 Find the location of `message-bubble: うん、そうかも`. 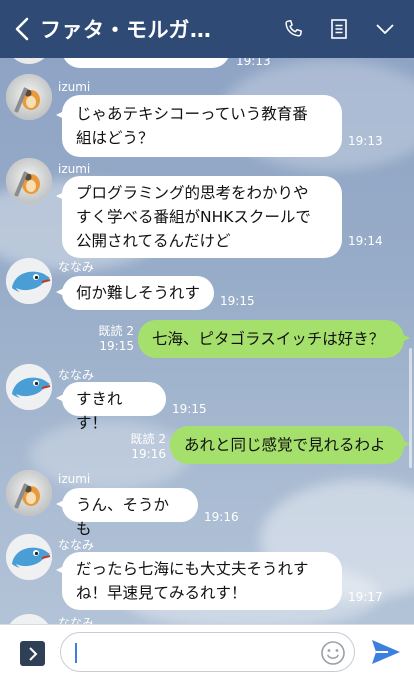

message-bubble: うん、そうかも is located at coordinates (127, 513).